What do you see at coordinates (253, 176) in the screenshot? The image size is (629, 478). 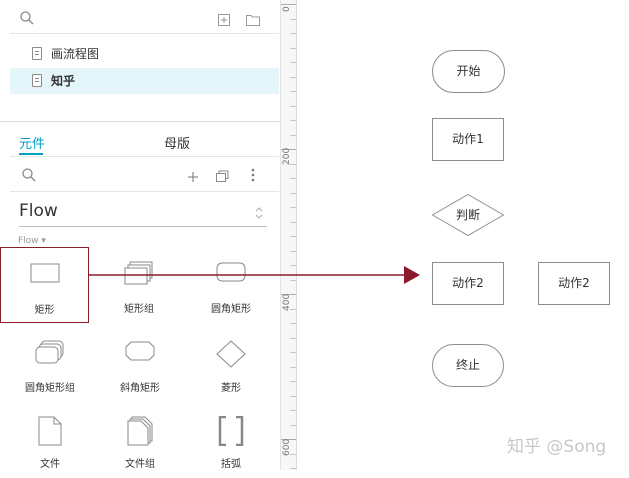 I see `more-options-icon` at bounding box center [253, 176].